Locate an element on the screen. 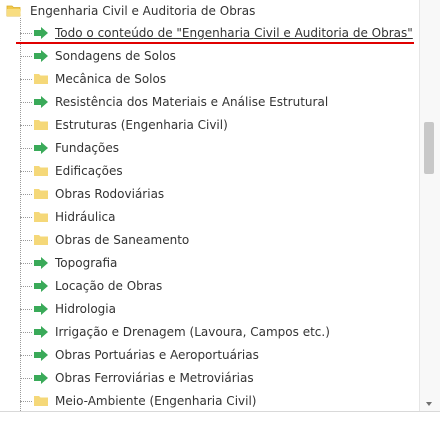 Image resolution: width=446 pixels, height=421 pixels. vertical-scrollbar is located at coordinates (429, 205).